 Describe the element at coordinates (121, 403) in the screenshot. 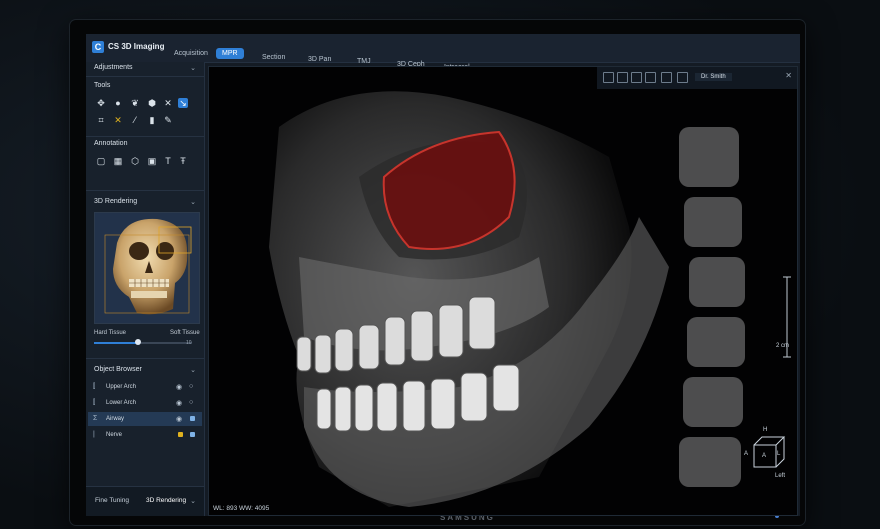

I see `object-label: Lower Arch` at that location.